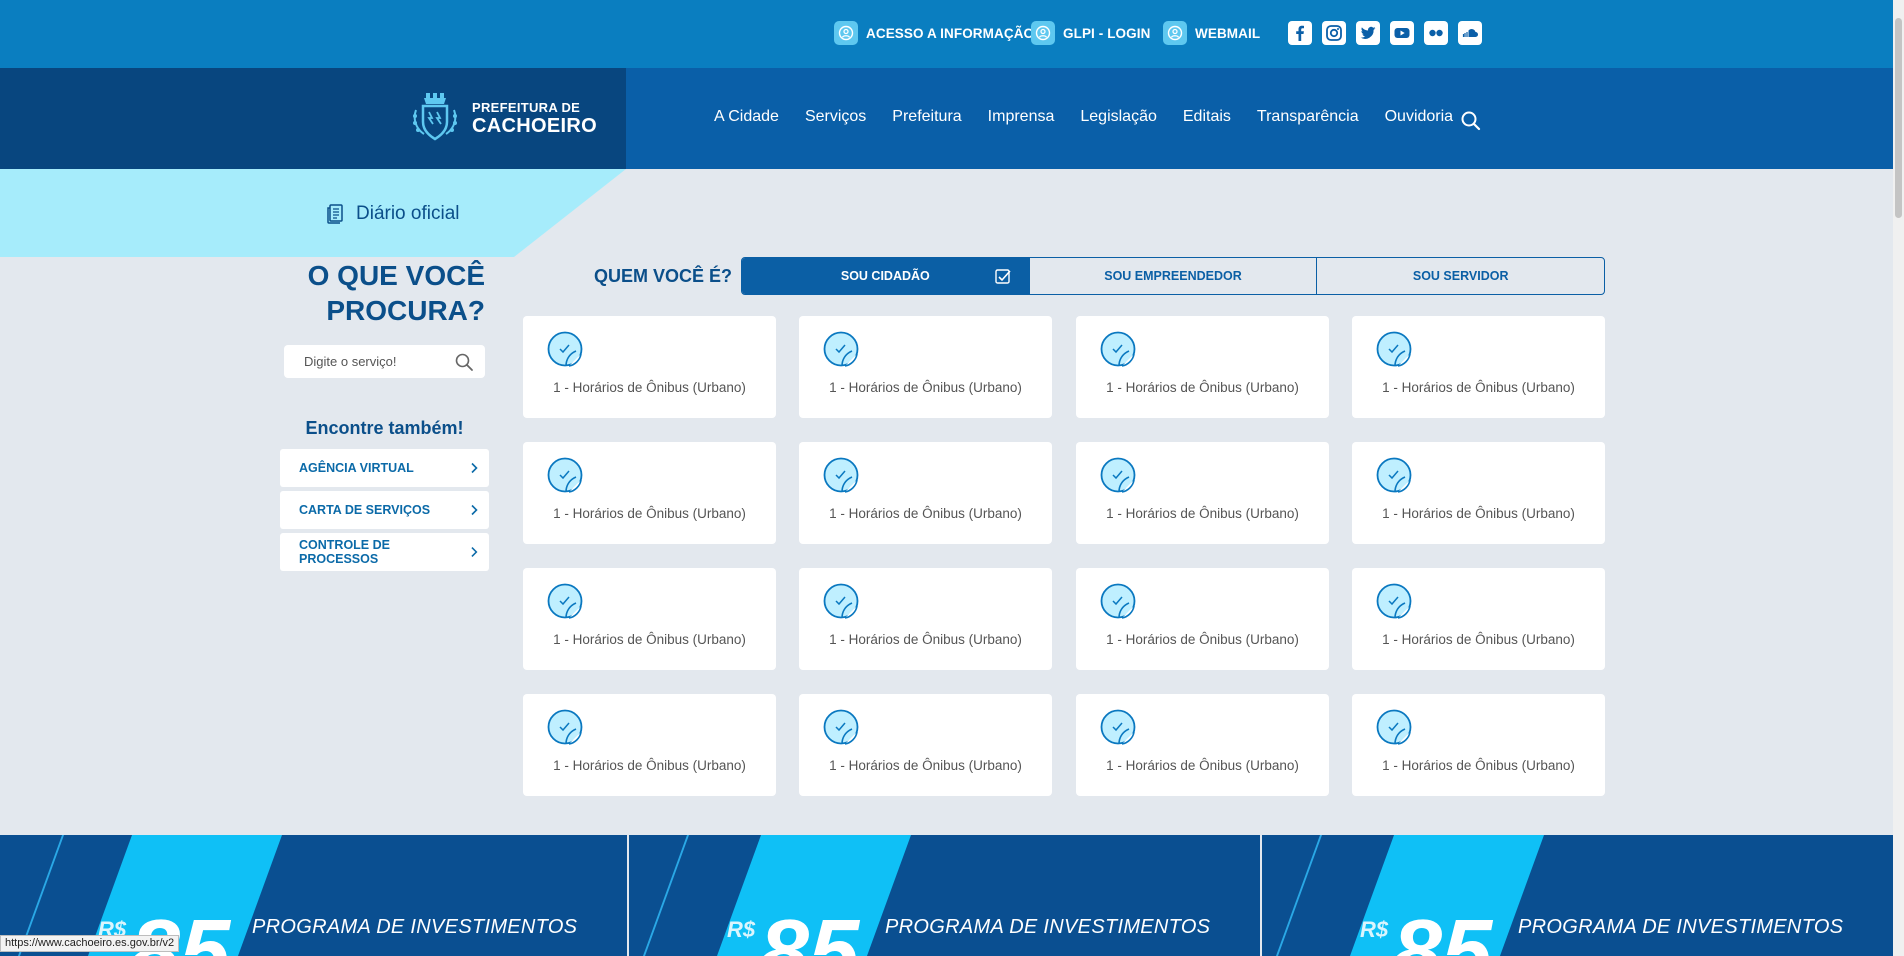 The height and width of the screenshot is (956, 1904). I want to click on user-icon, so click(1043, 33).